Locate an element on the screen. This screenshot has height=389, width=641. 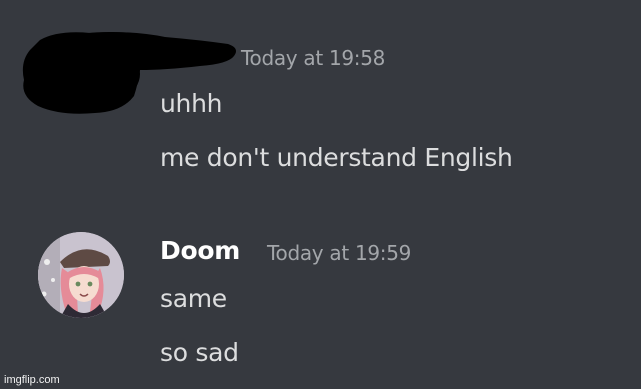
message-text: same is located at coordinates (193, 298).